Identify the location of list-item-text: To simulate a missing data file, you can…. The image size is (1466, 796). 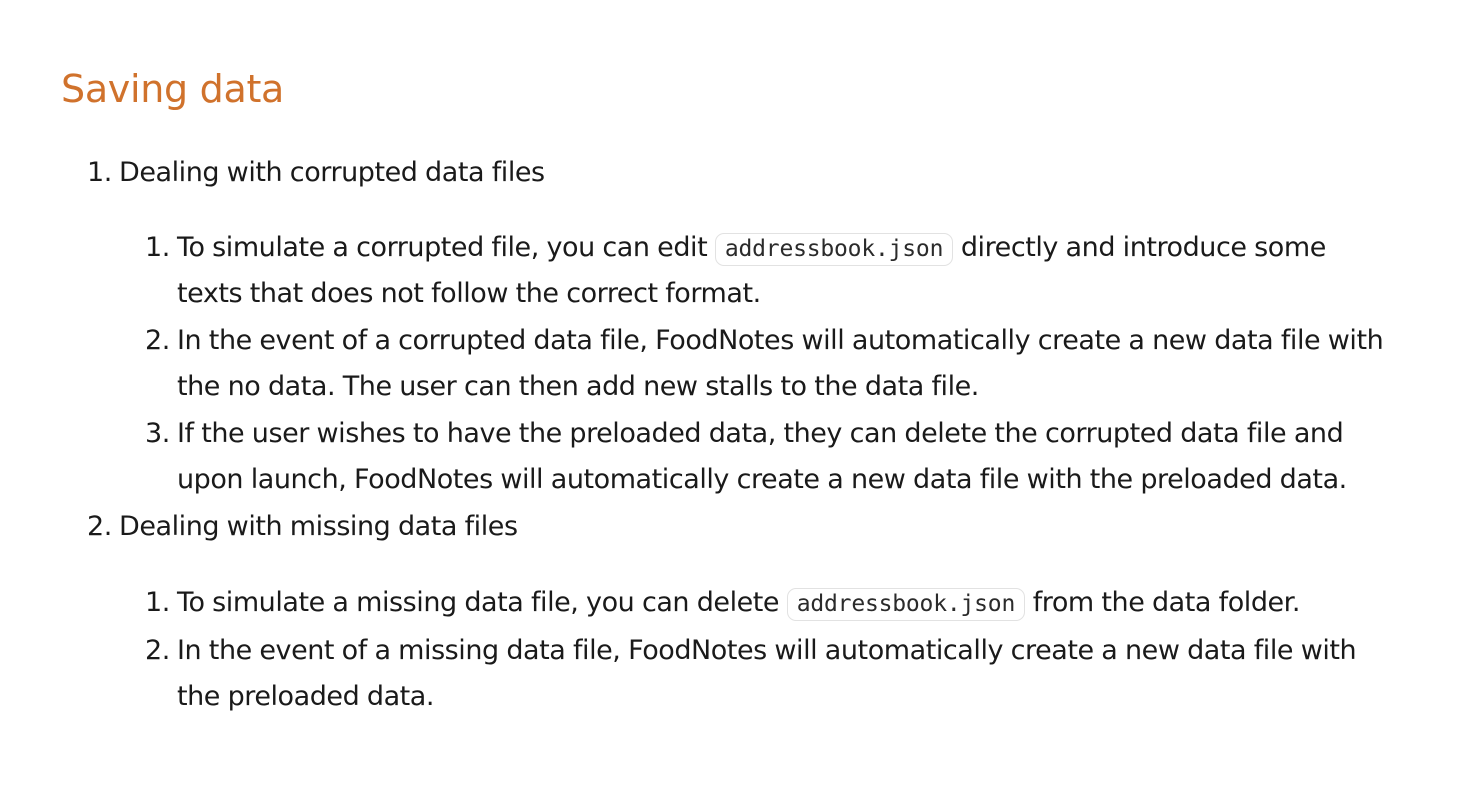
(478, 602).